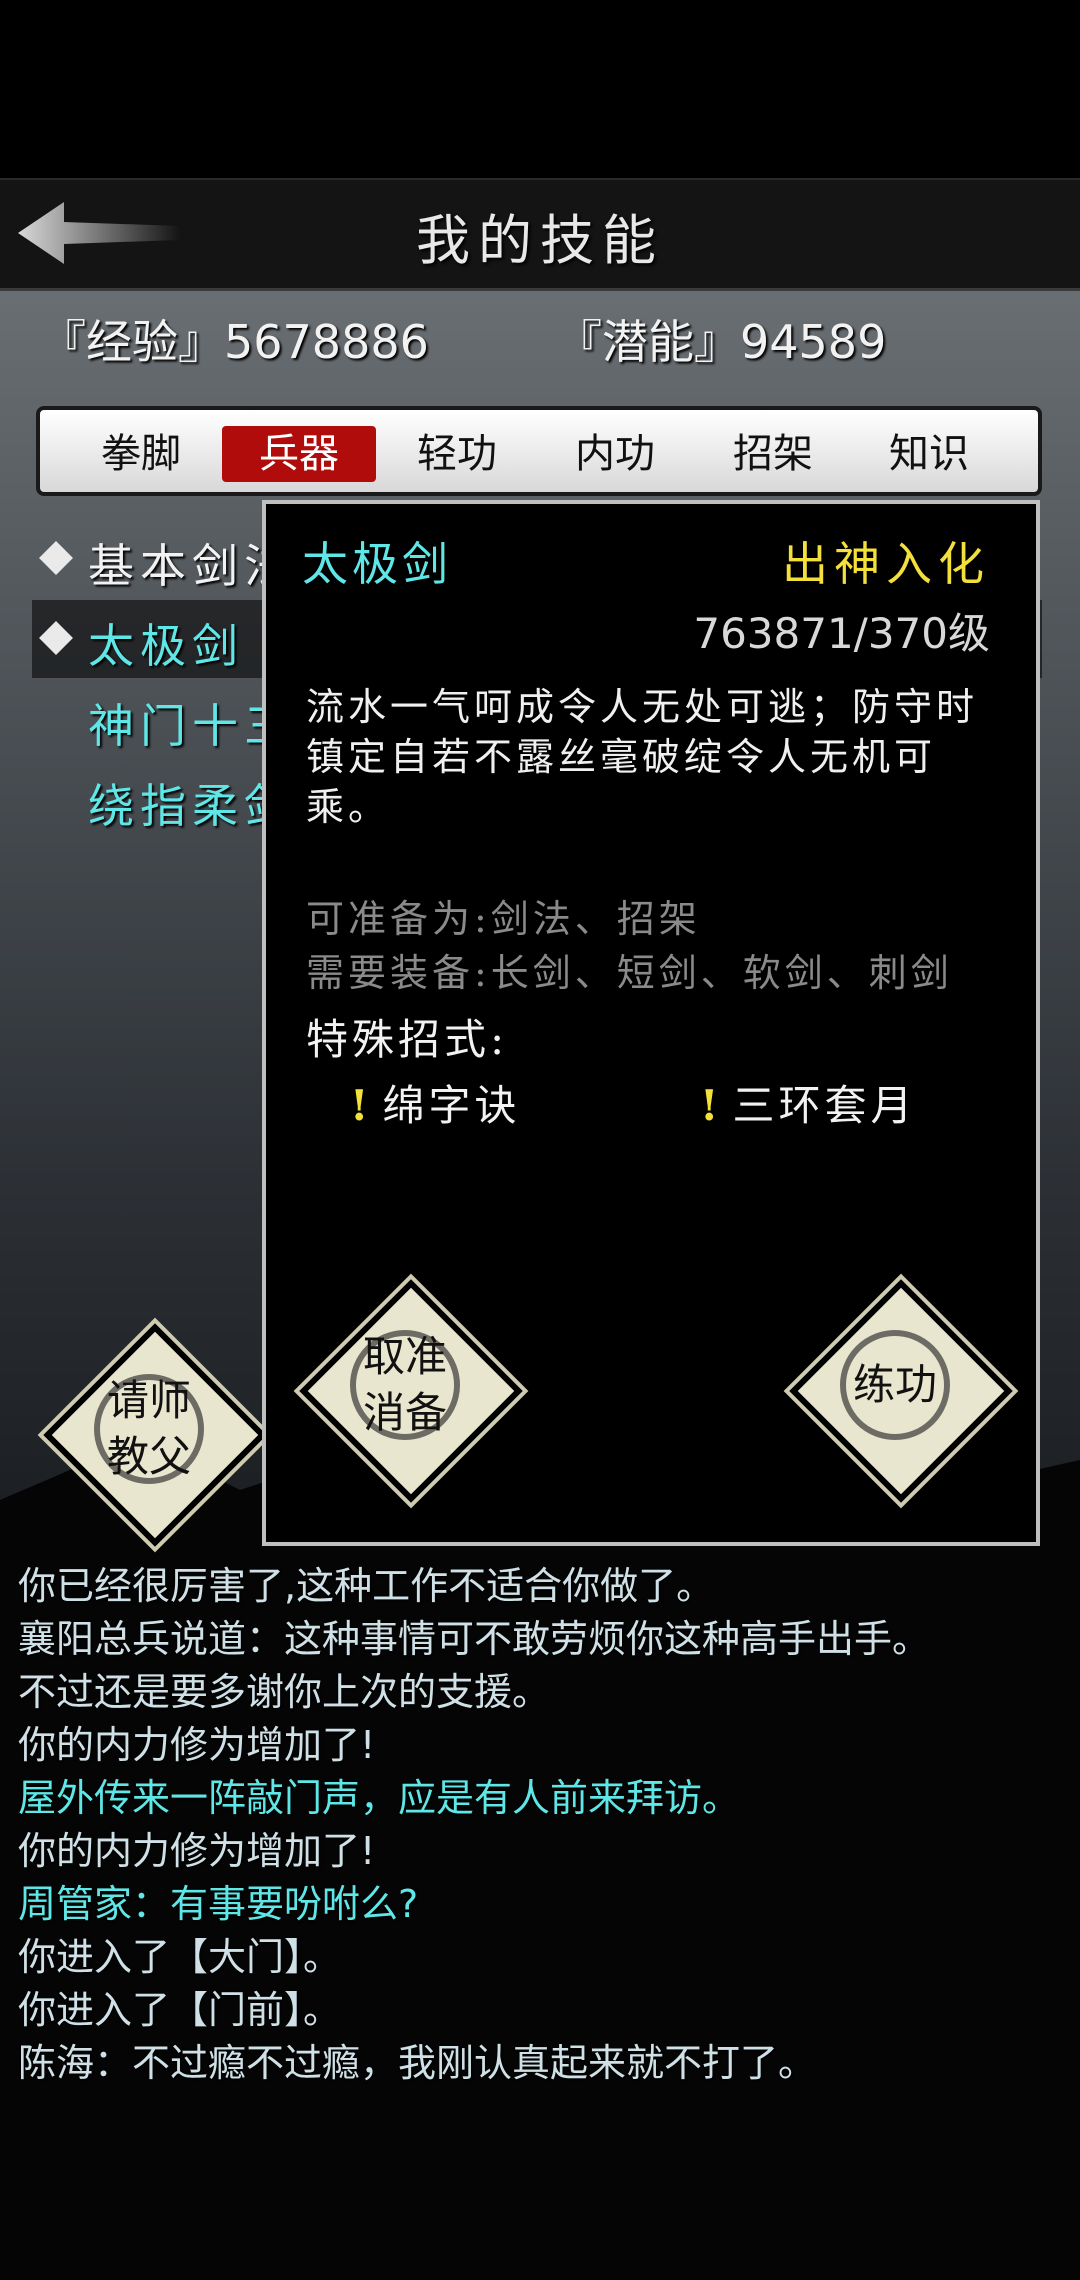 Image resolution: width=1080 pixels, height=2280 pixels. I want to click on experience-stat: 『经验』5678886, so click(234, 342).